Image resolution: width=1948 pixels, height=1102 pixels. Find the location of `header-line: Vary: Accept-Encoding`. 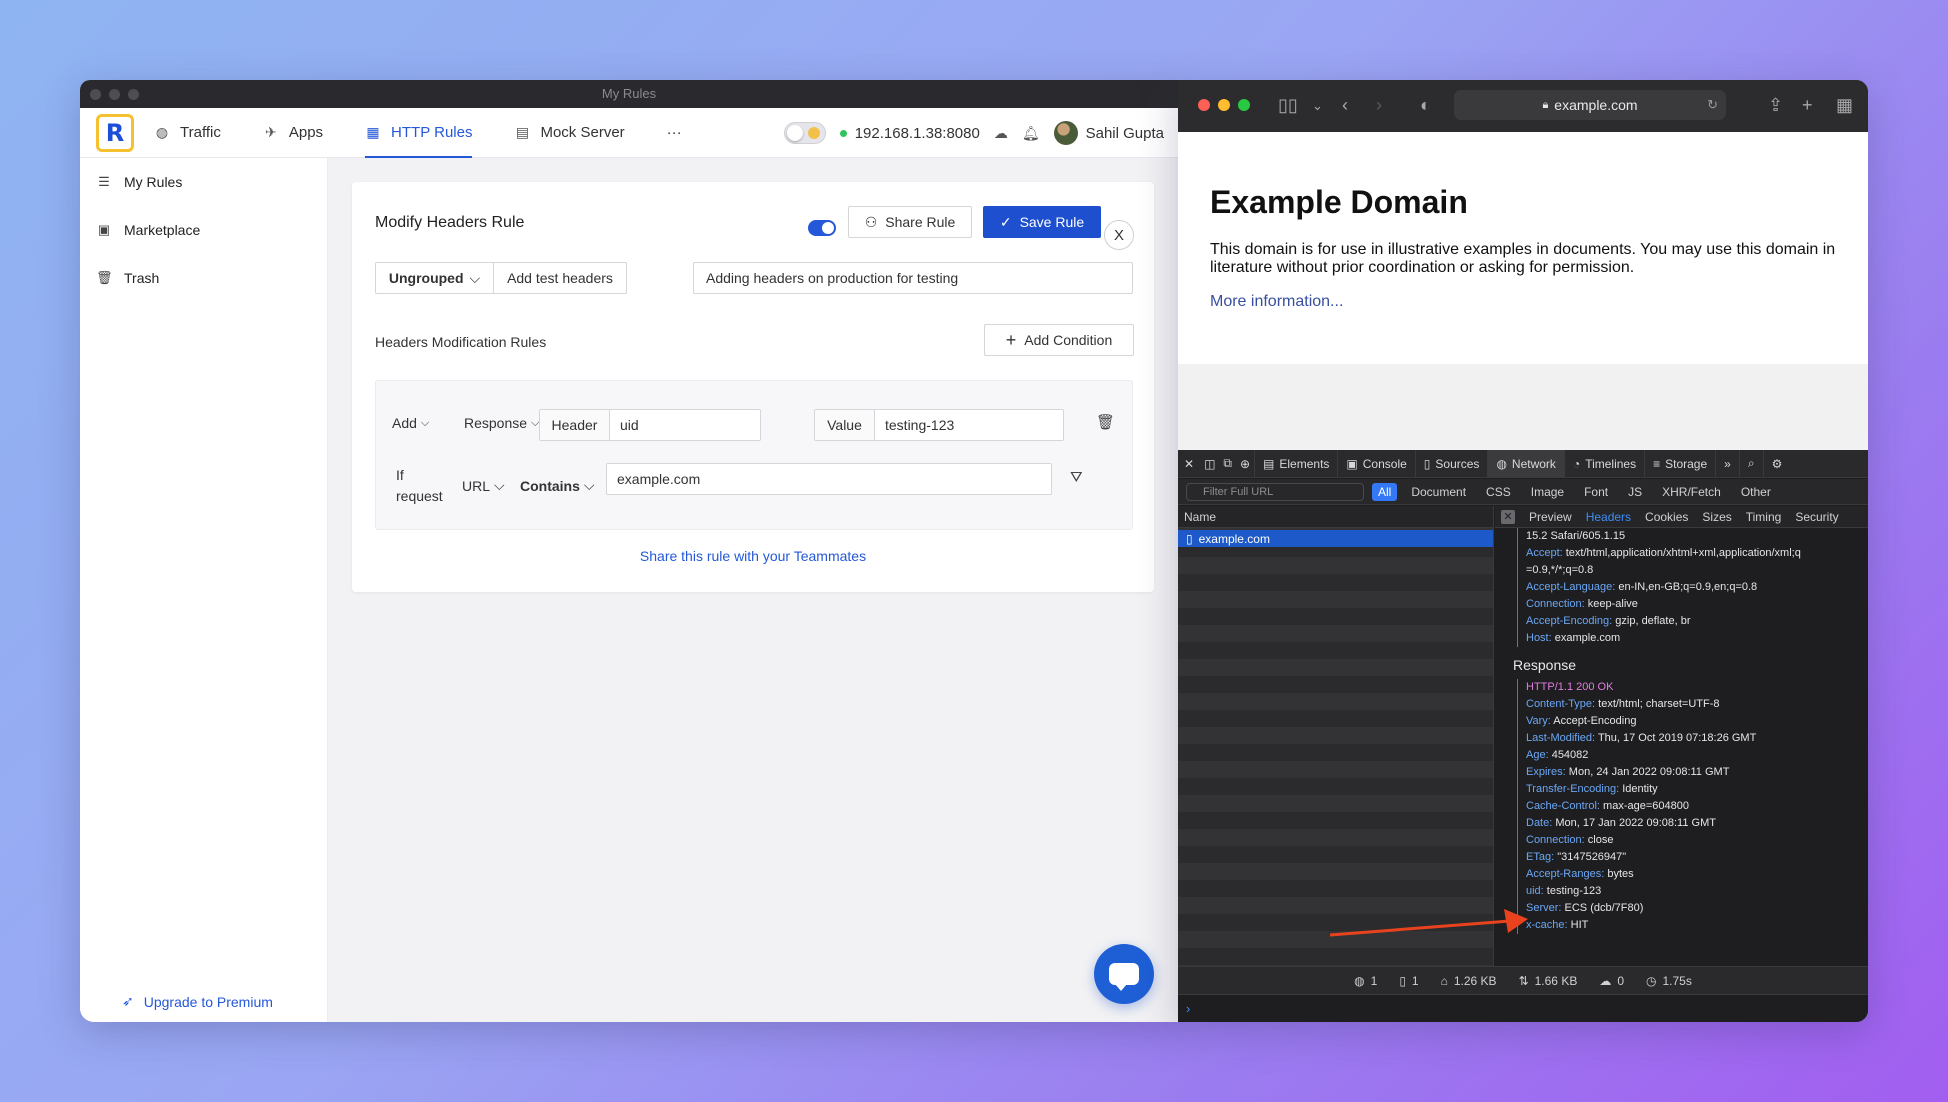

header-line: Vary: Accept-Encoding is located at coordinates (1697, 721).